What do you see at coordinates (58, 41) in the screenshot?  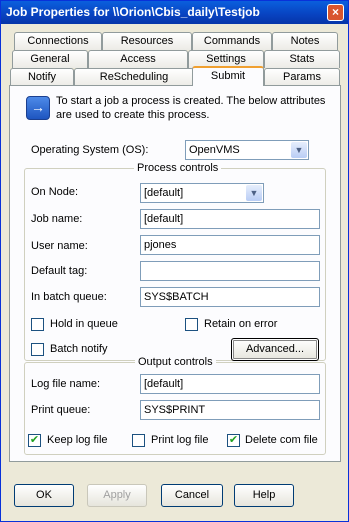 I see `tab-connections: Connections` at bounding box center [58, 41].